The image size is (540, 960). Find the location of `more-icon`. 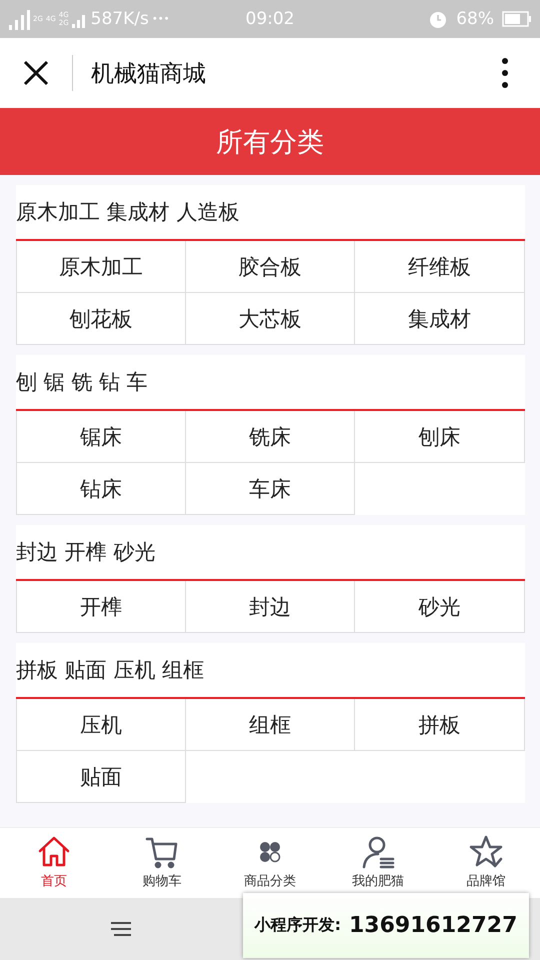

more-icon is located at coordinates (505, 73).